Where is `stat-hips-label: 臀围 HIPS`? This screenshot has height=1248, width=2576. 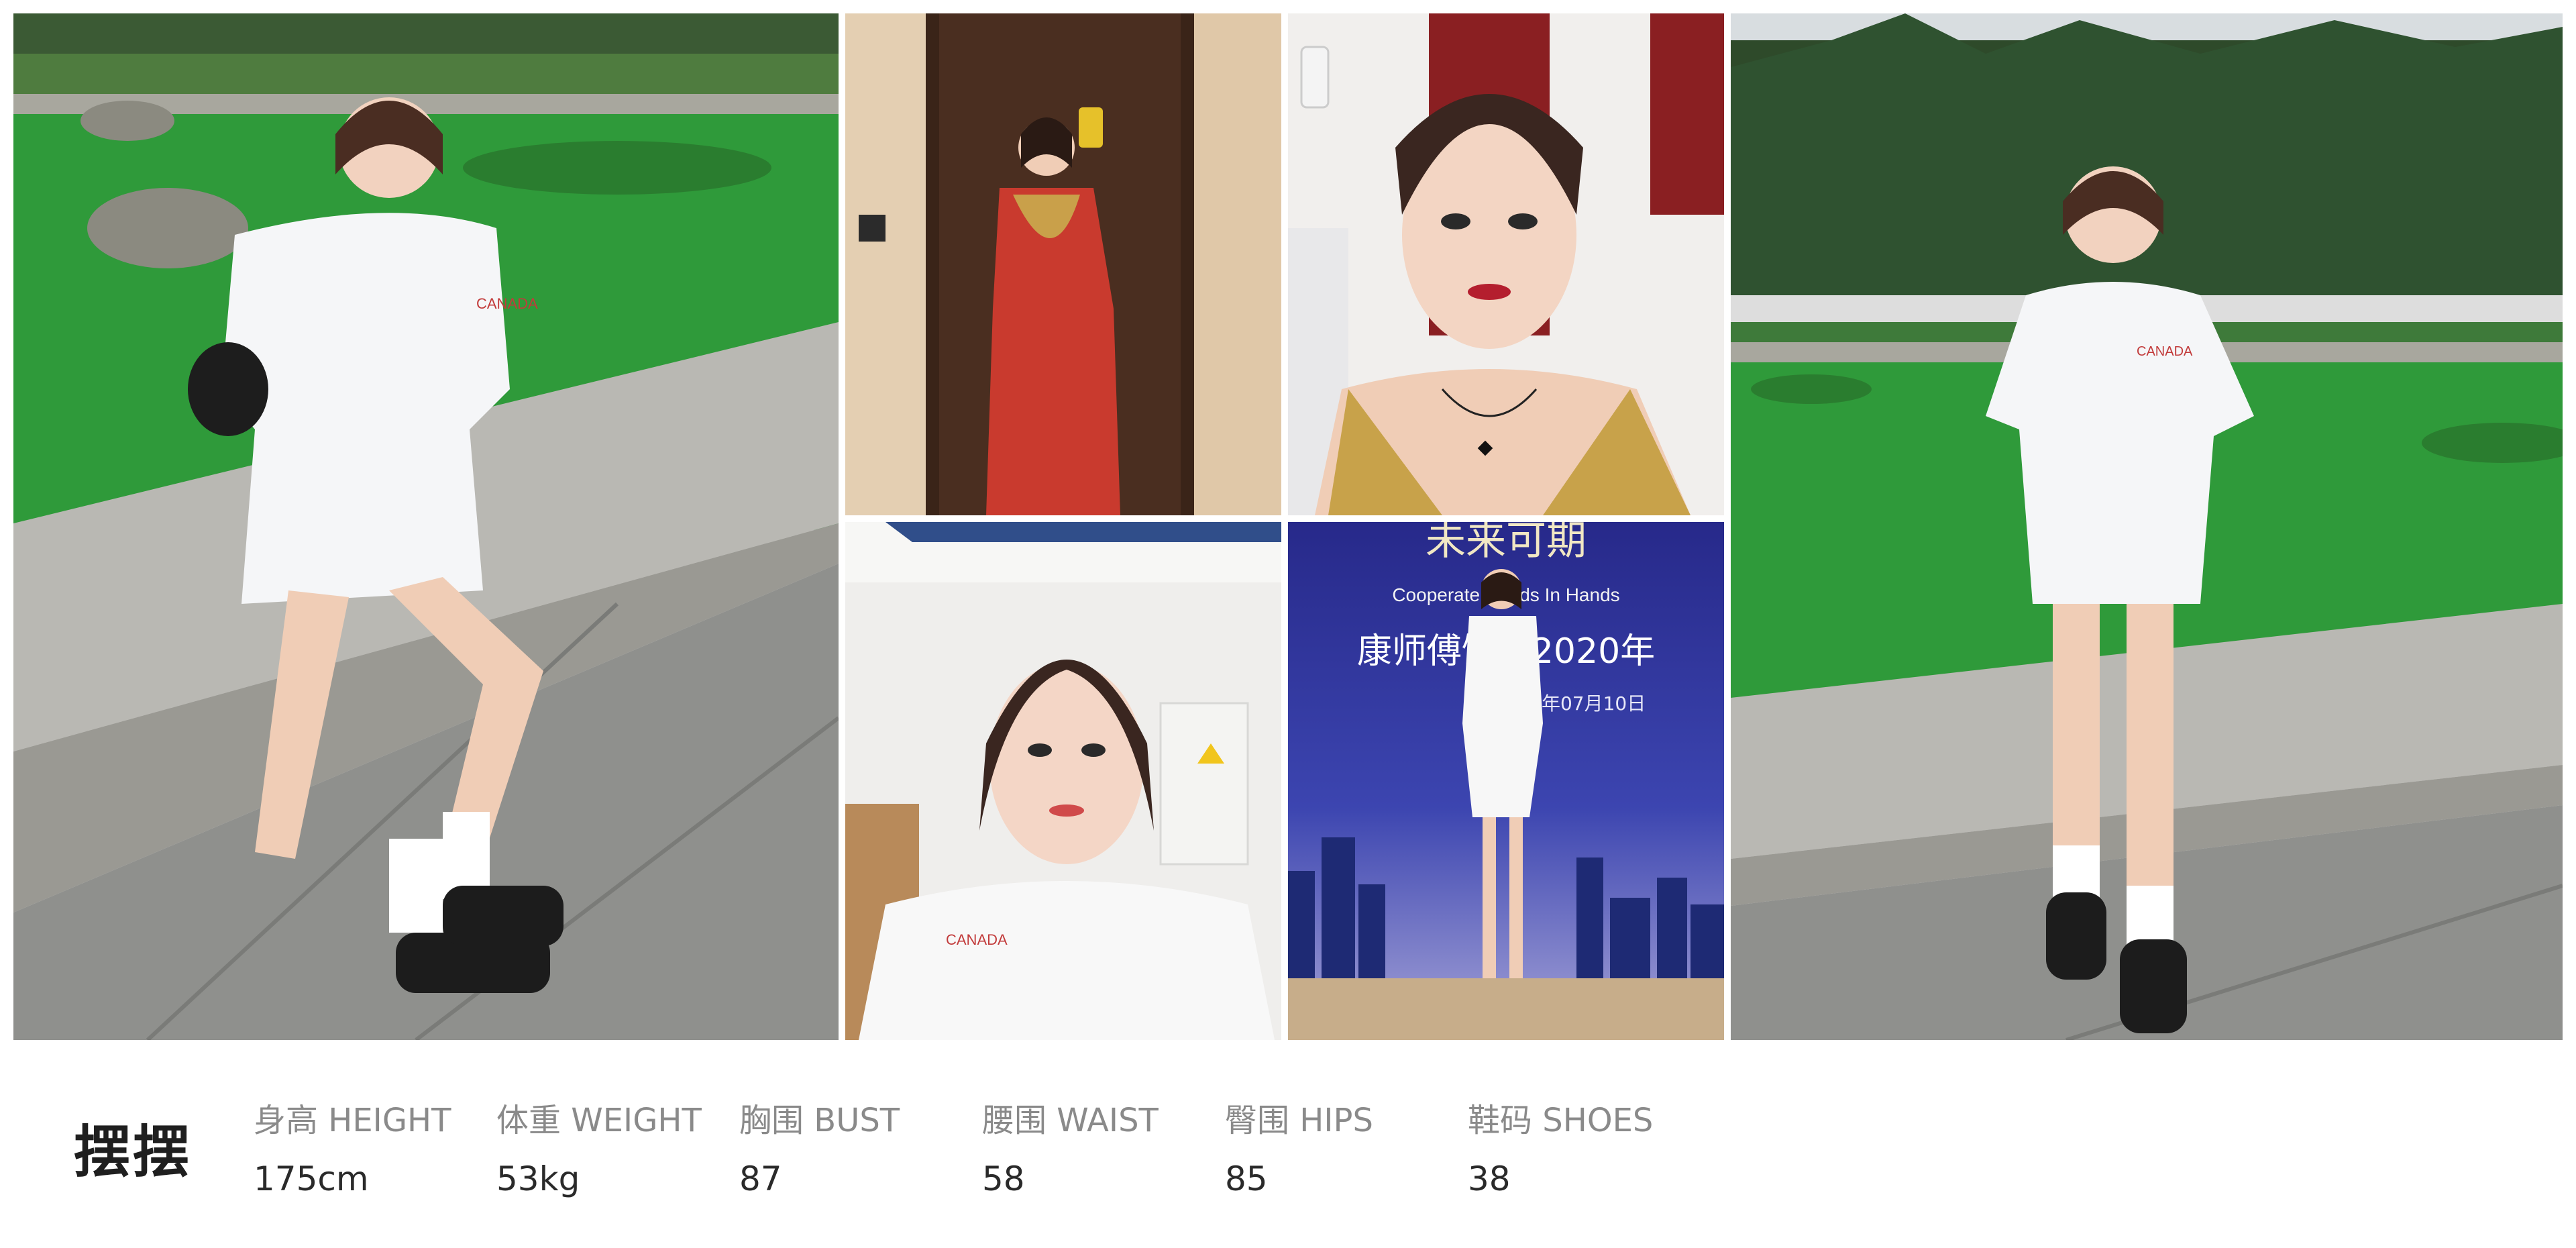
stat-hips-label: 臀围 HIPS is located at coordinates (1299, 1121).